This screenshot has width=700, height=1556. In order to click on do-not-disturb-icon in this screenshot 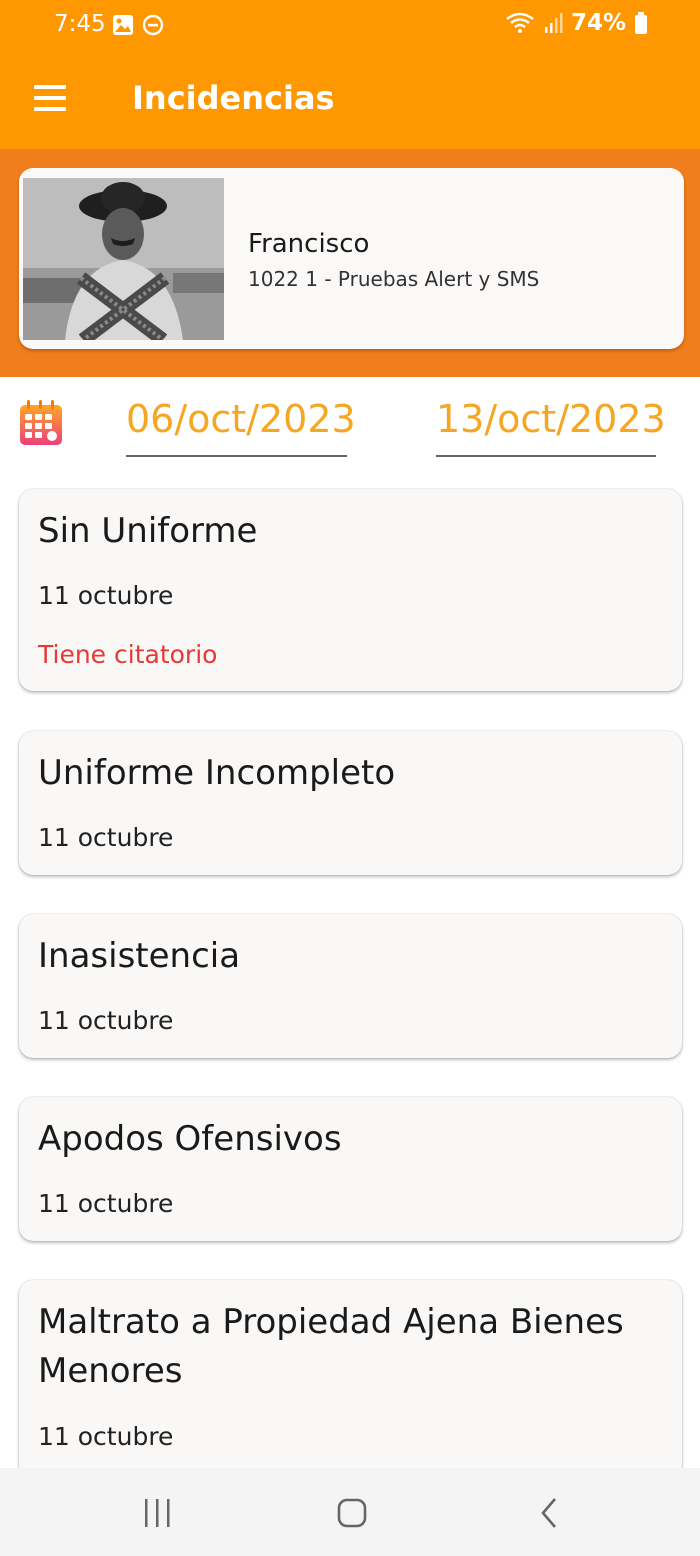, I will do `click(153, 25)`.